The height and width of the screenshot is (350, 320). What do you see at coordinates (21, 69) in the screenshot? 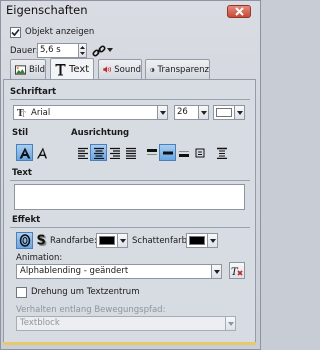
I see `image-icon` at bounding box center [21, 69].